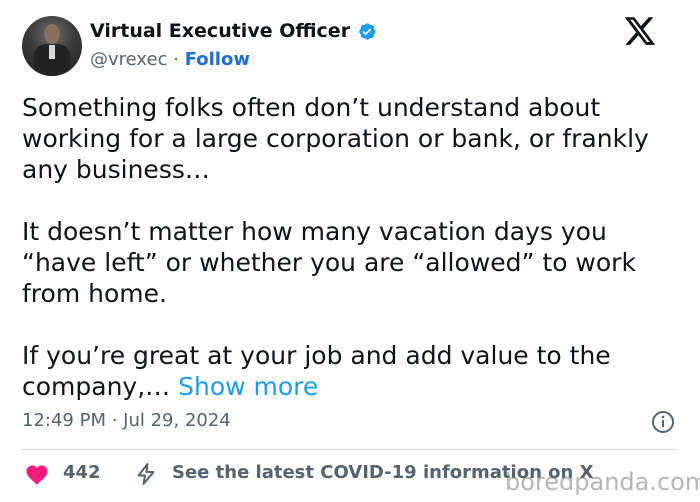 The width and height of the screenshot is (700, 502). Describe the element at coordinates (663, 422) in the screenshot. I see `info-icon` at that location.